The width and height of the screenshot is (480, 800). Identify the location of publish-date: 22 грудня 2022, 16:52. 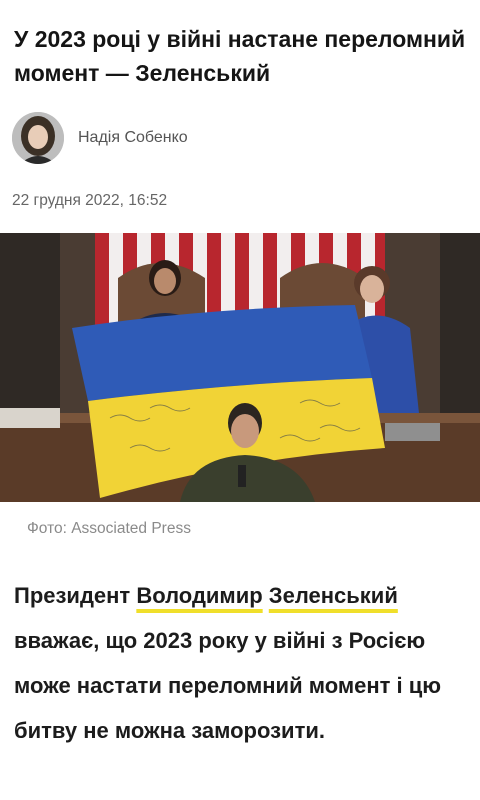
(90, 200).